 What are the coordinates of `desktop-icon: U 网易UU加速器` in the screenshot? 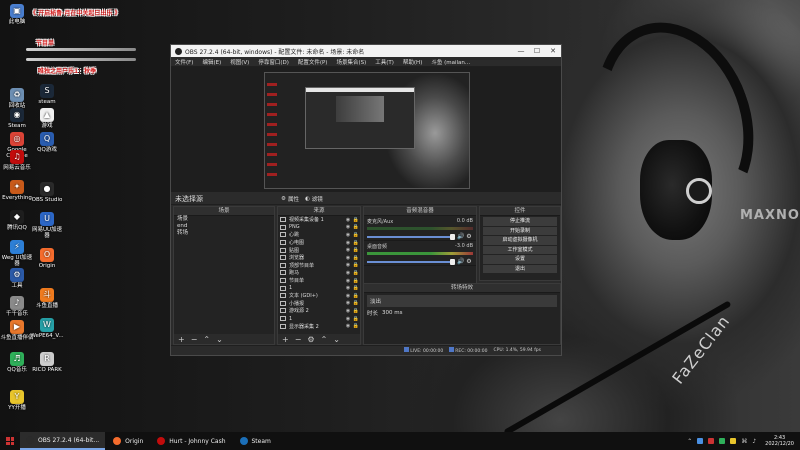 It's located at (47, 225).